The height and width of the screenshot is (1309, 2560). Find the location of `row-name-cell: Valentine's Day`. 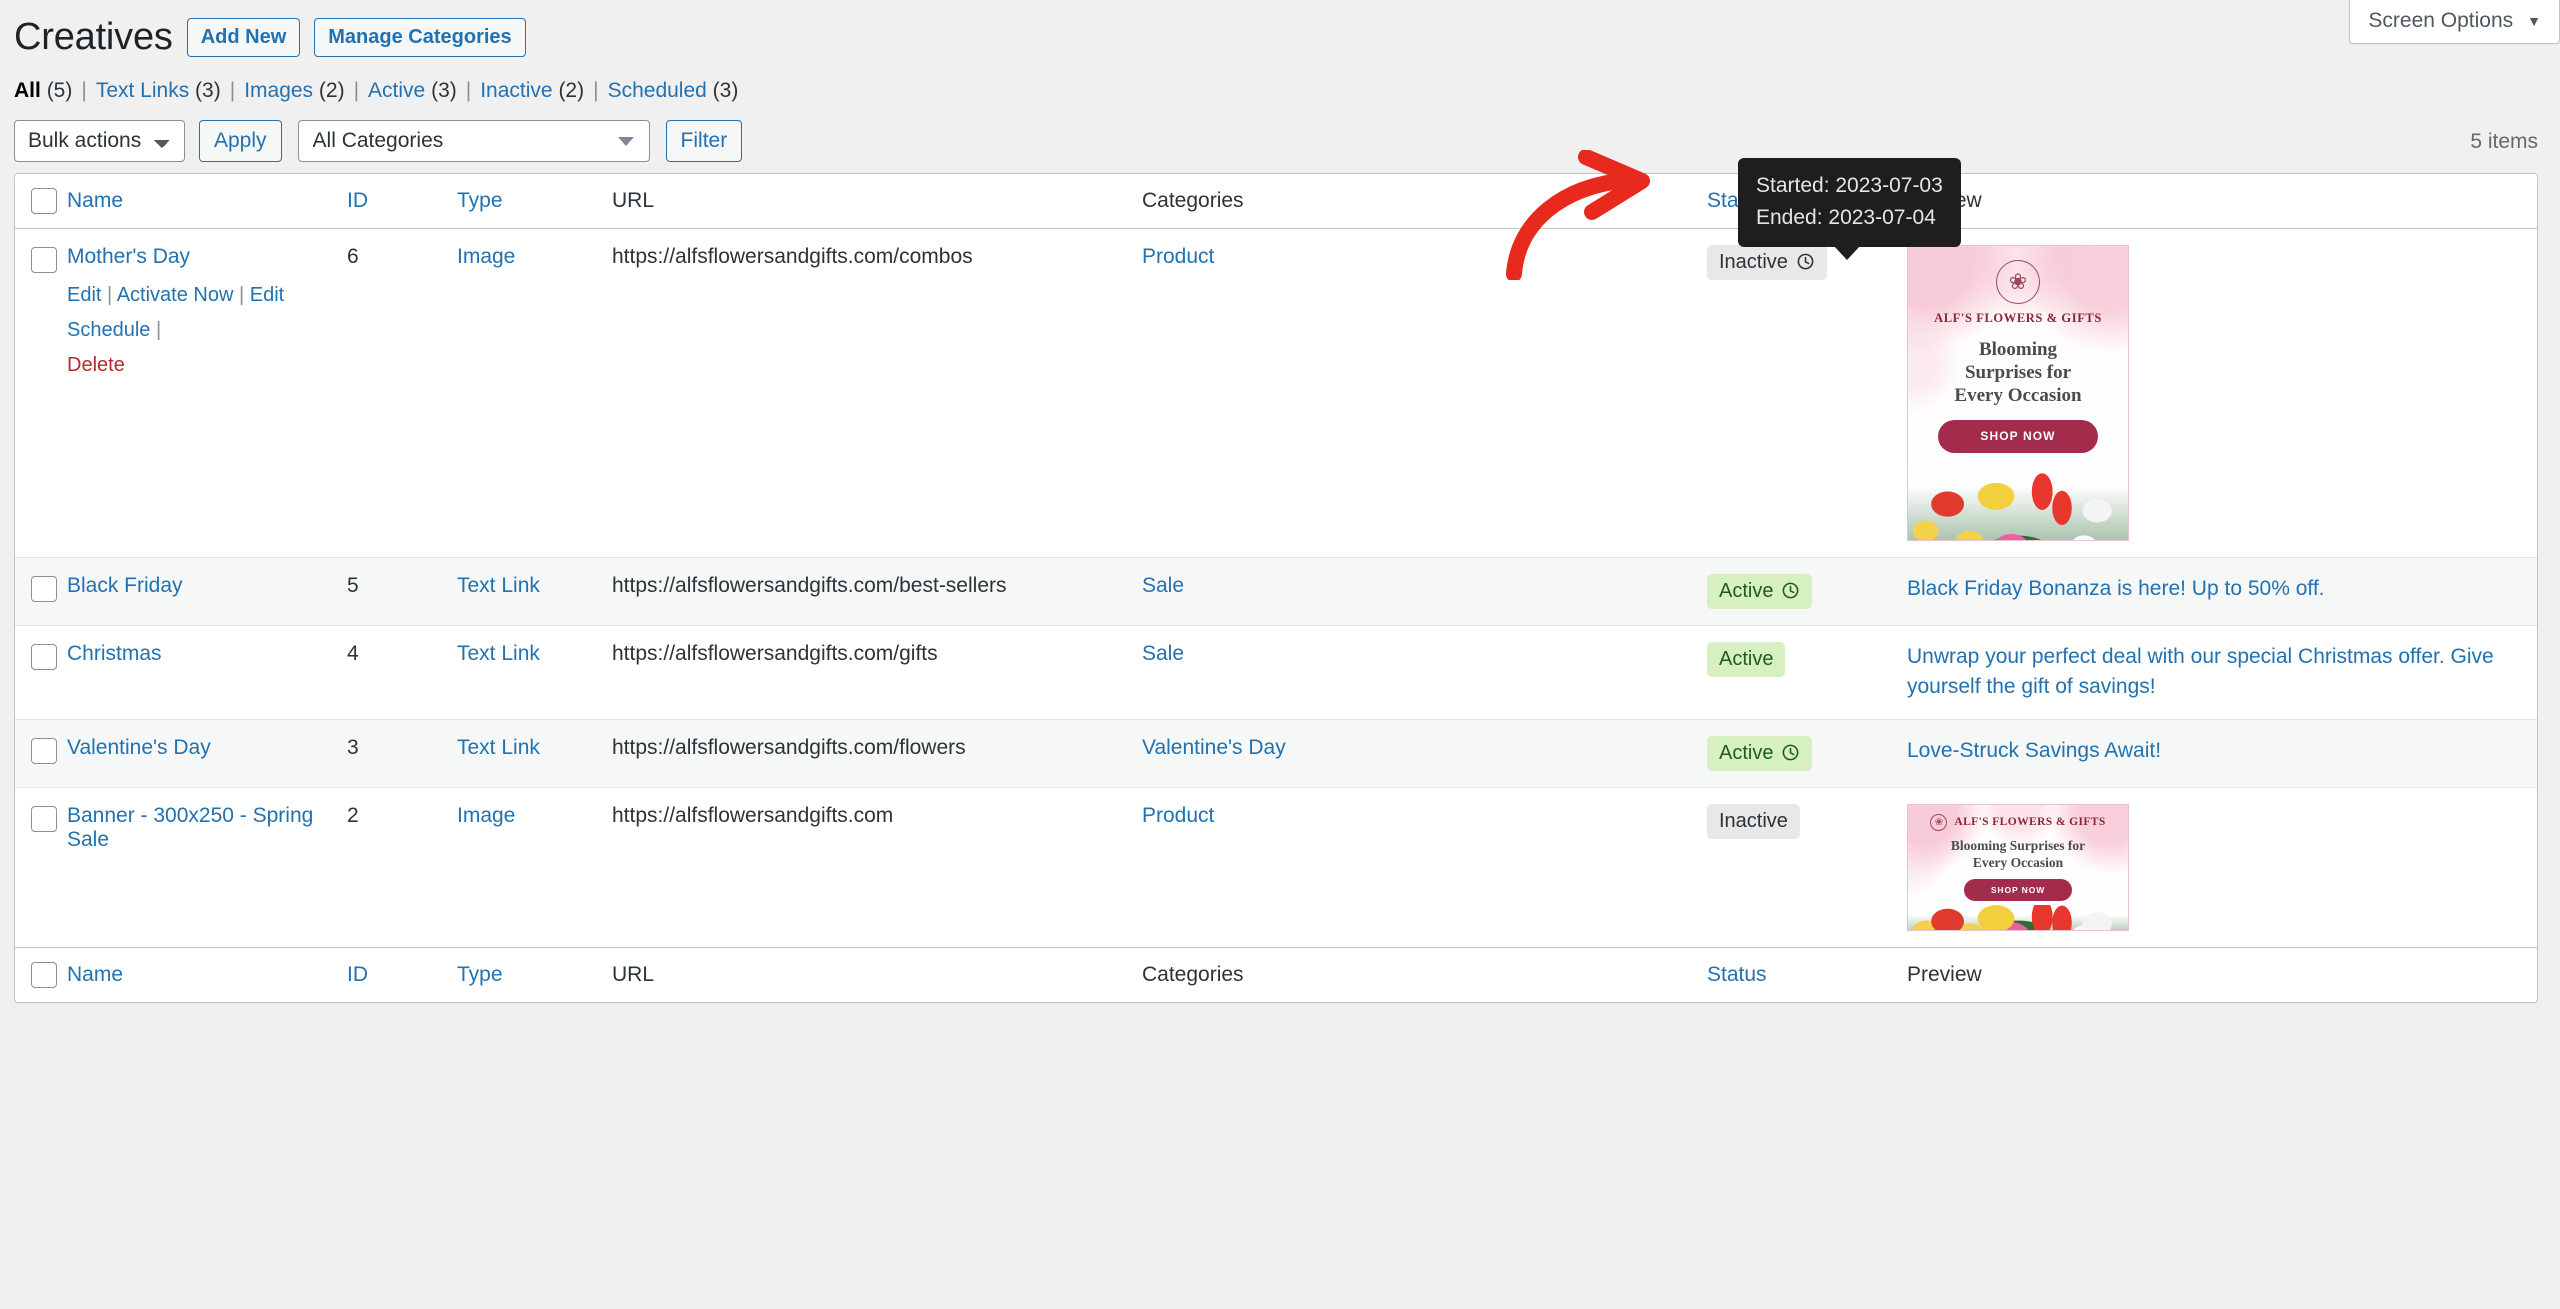

row-name-cell: Valentine's Day is located at coordinates (207, 752).